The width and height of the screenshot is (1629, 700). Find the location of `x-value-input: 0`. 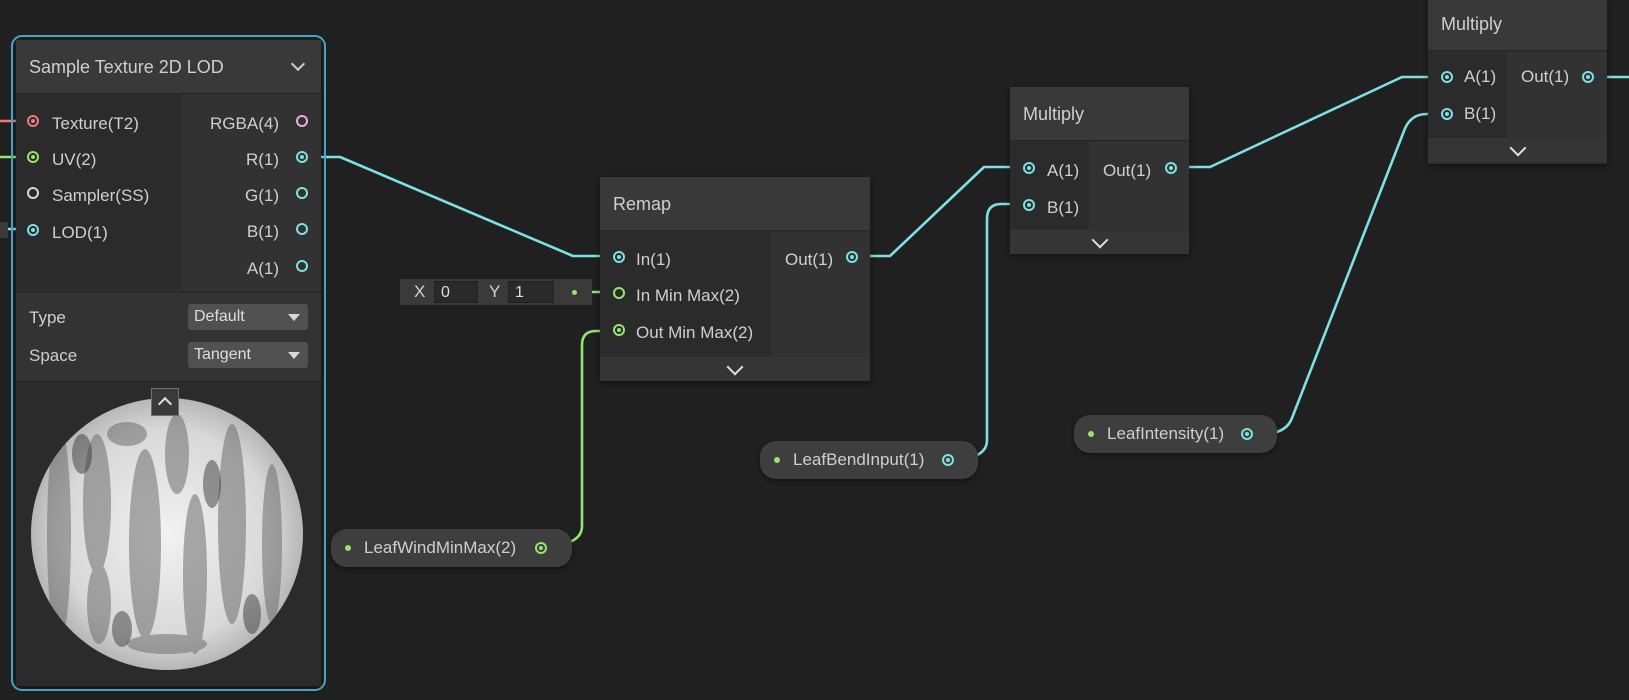

x-value-input: 0 is located at coordinates (456, 292).